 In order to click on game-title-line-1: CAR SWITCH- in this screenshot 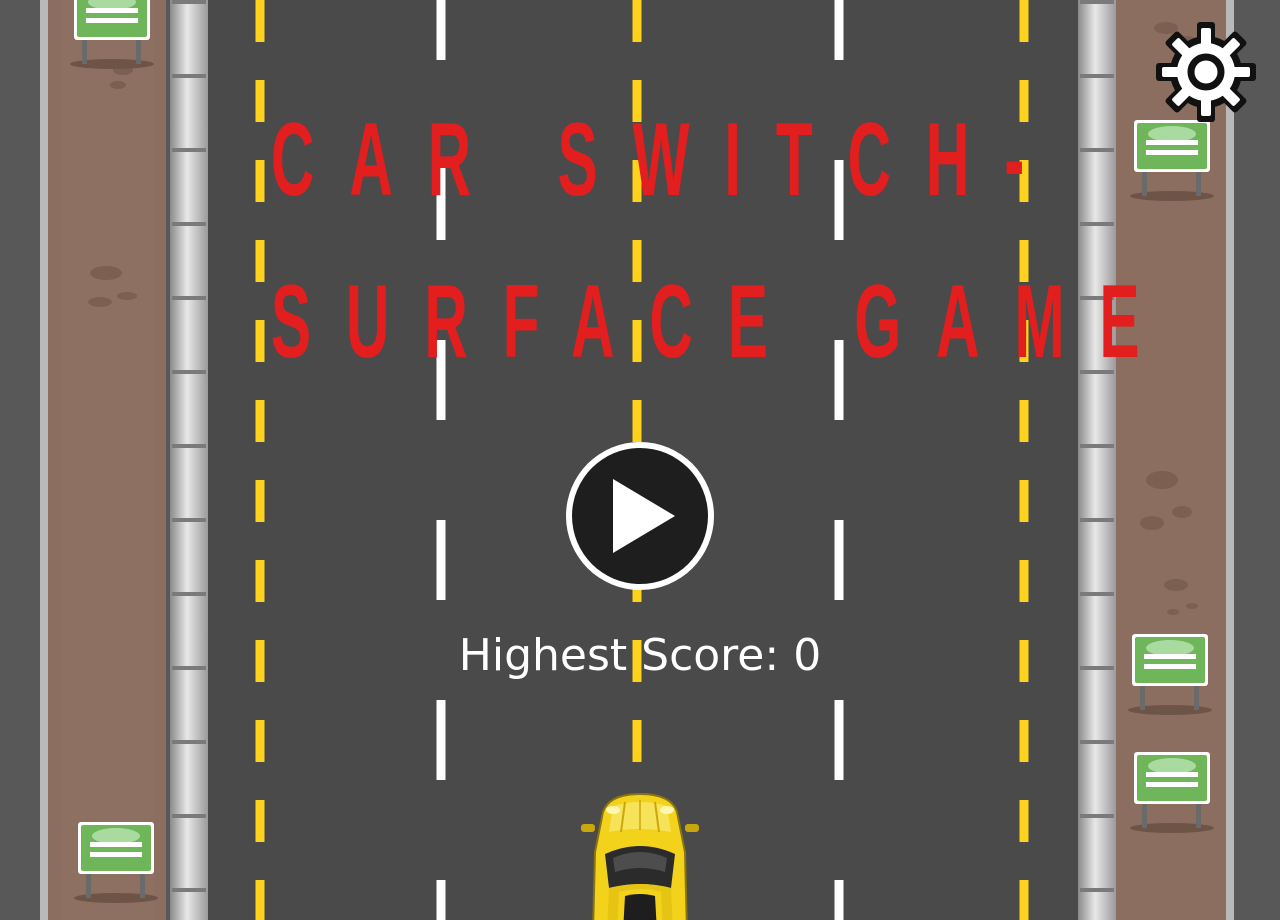, I will do `click(665, 160)`.